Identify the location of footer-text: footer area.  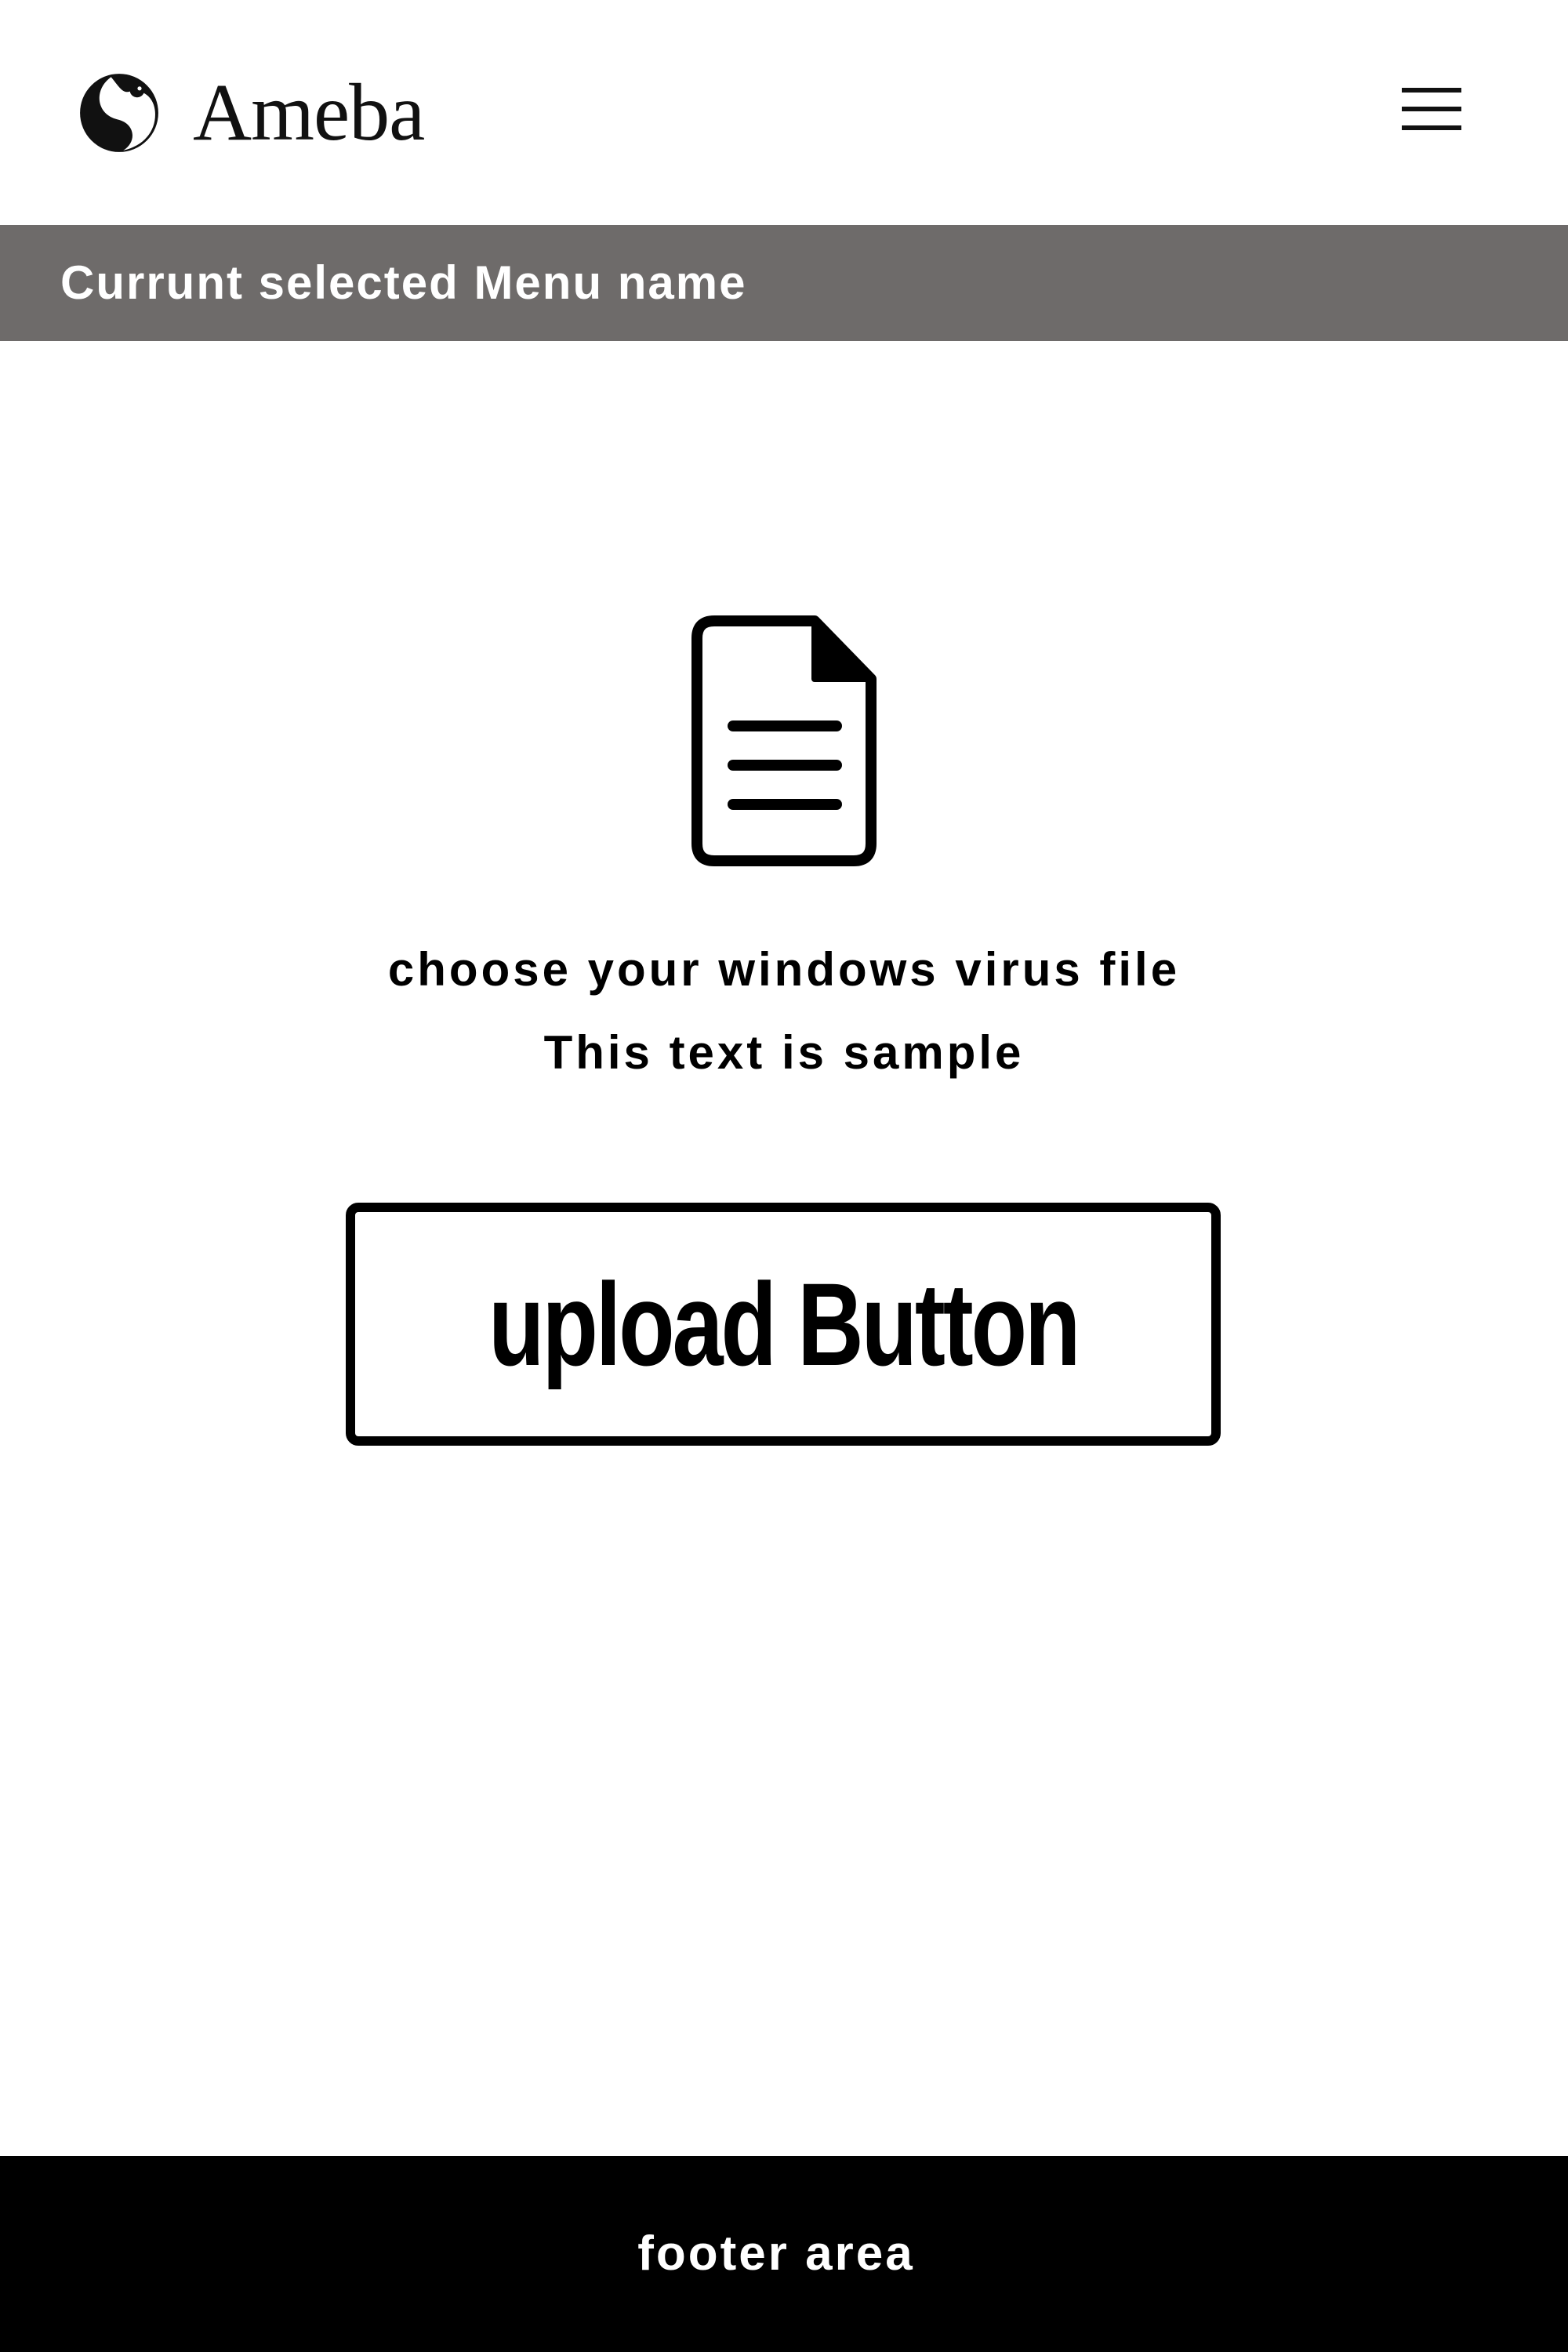
(776, 2254).